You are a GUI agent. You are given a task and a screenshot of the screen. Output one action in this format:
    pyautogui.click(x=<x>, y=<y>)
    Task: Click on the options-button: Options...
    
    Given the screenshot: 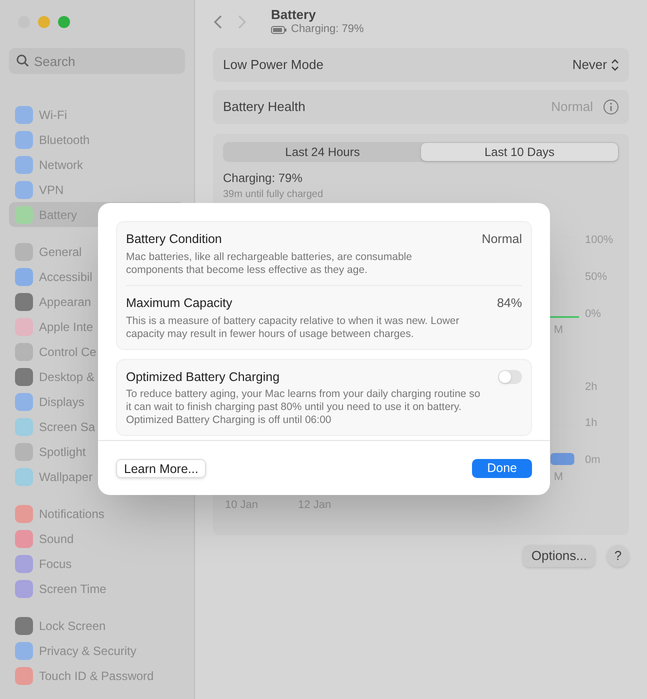 What is the action you would take?
    pyautogui.click(x=559, y=556)
    